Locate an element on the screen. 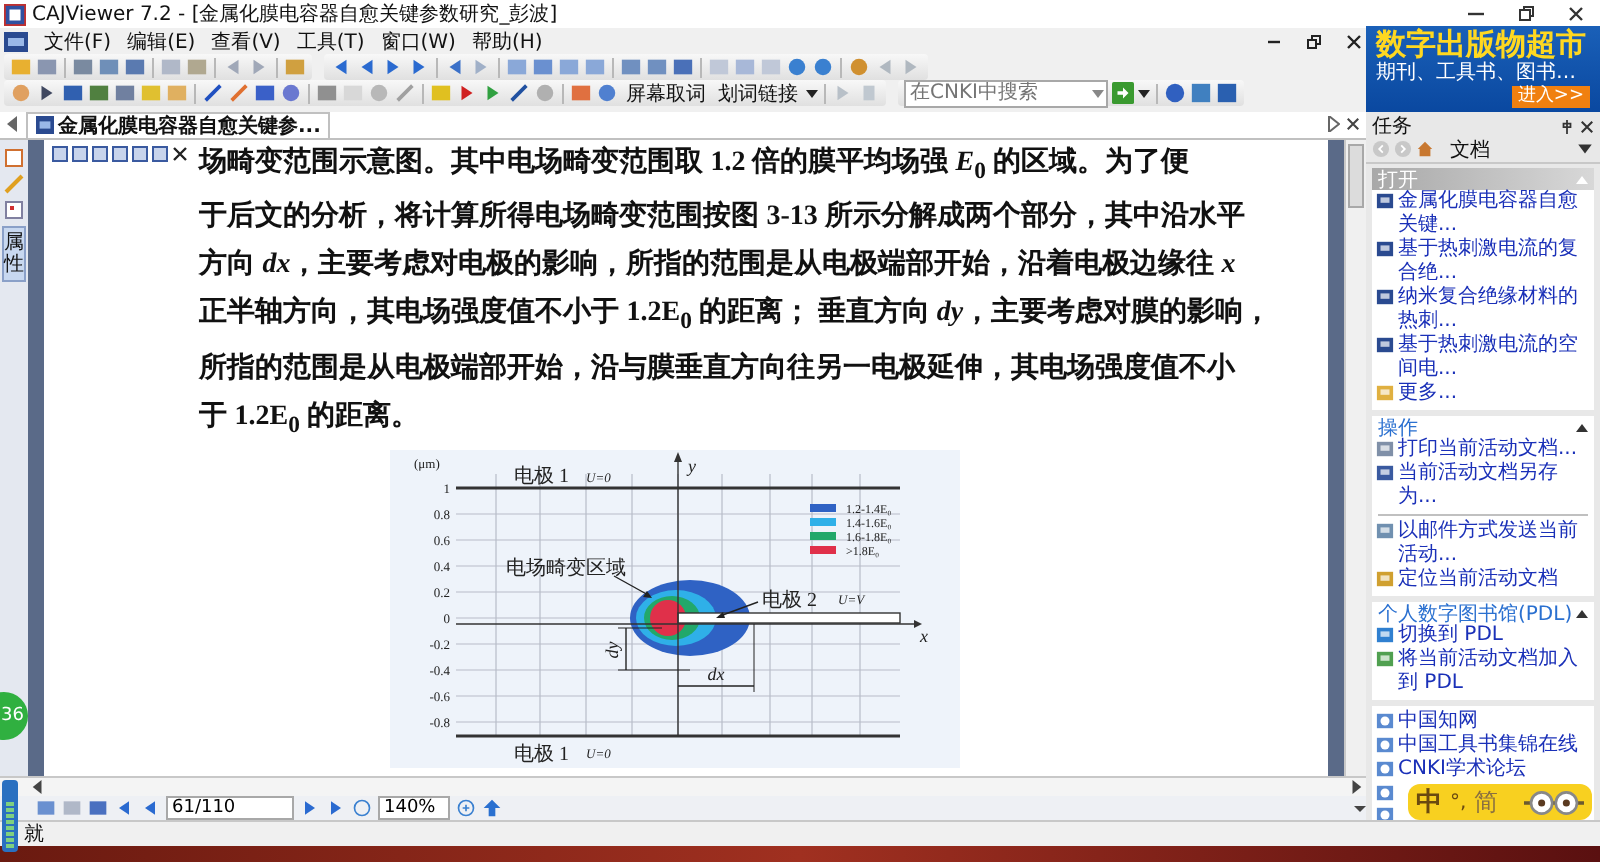 The image size is (1600, 862). horizontal-scrollbar is located at coordinates (683, 785).